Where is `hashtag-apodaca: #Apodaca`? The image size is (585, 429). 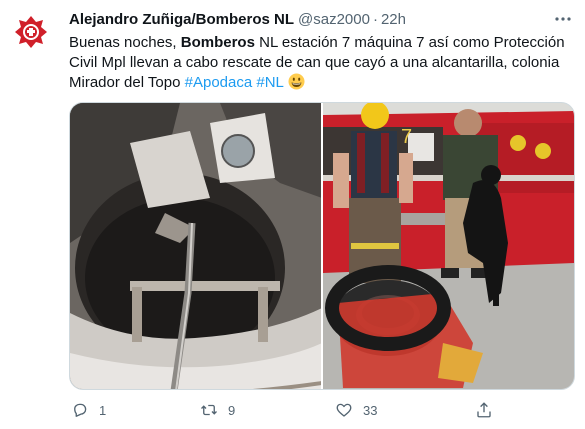 hashtag-apodaca: #Apodaca is located at coordinates (219, 82).